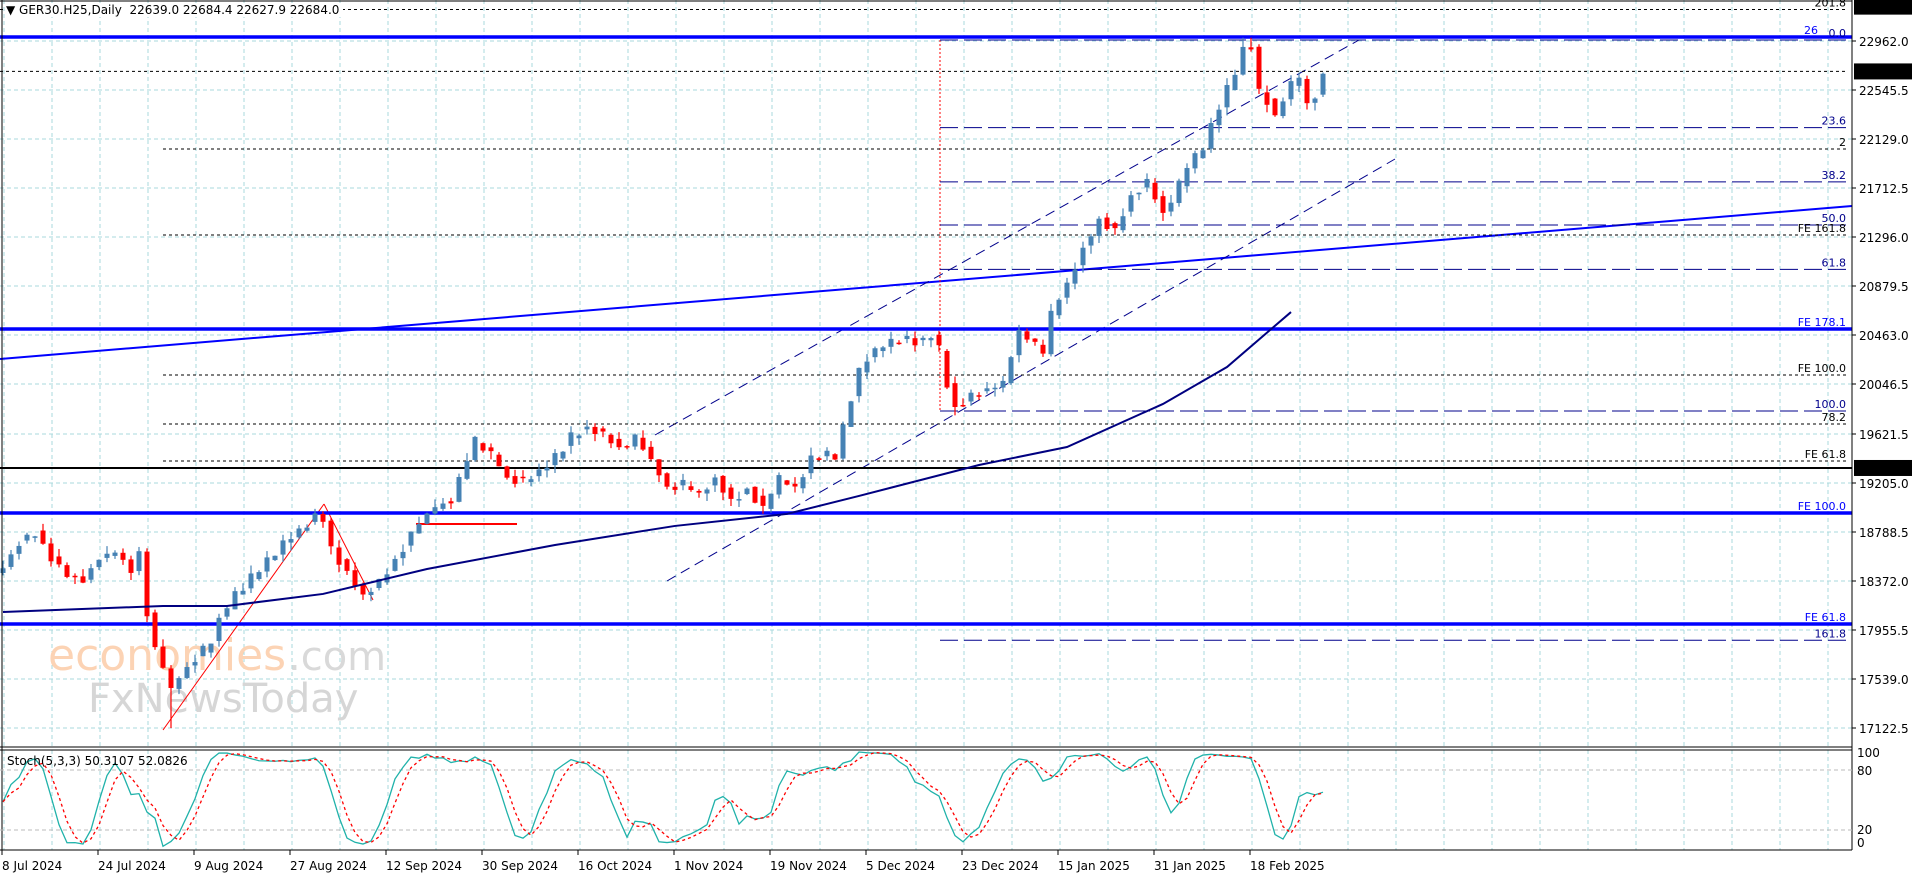  I want to click on watermark-logo: economies, so click(167, 655).